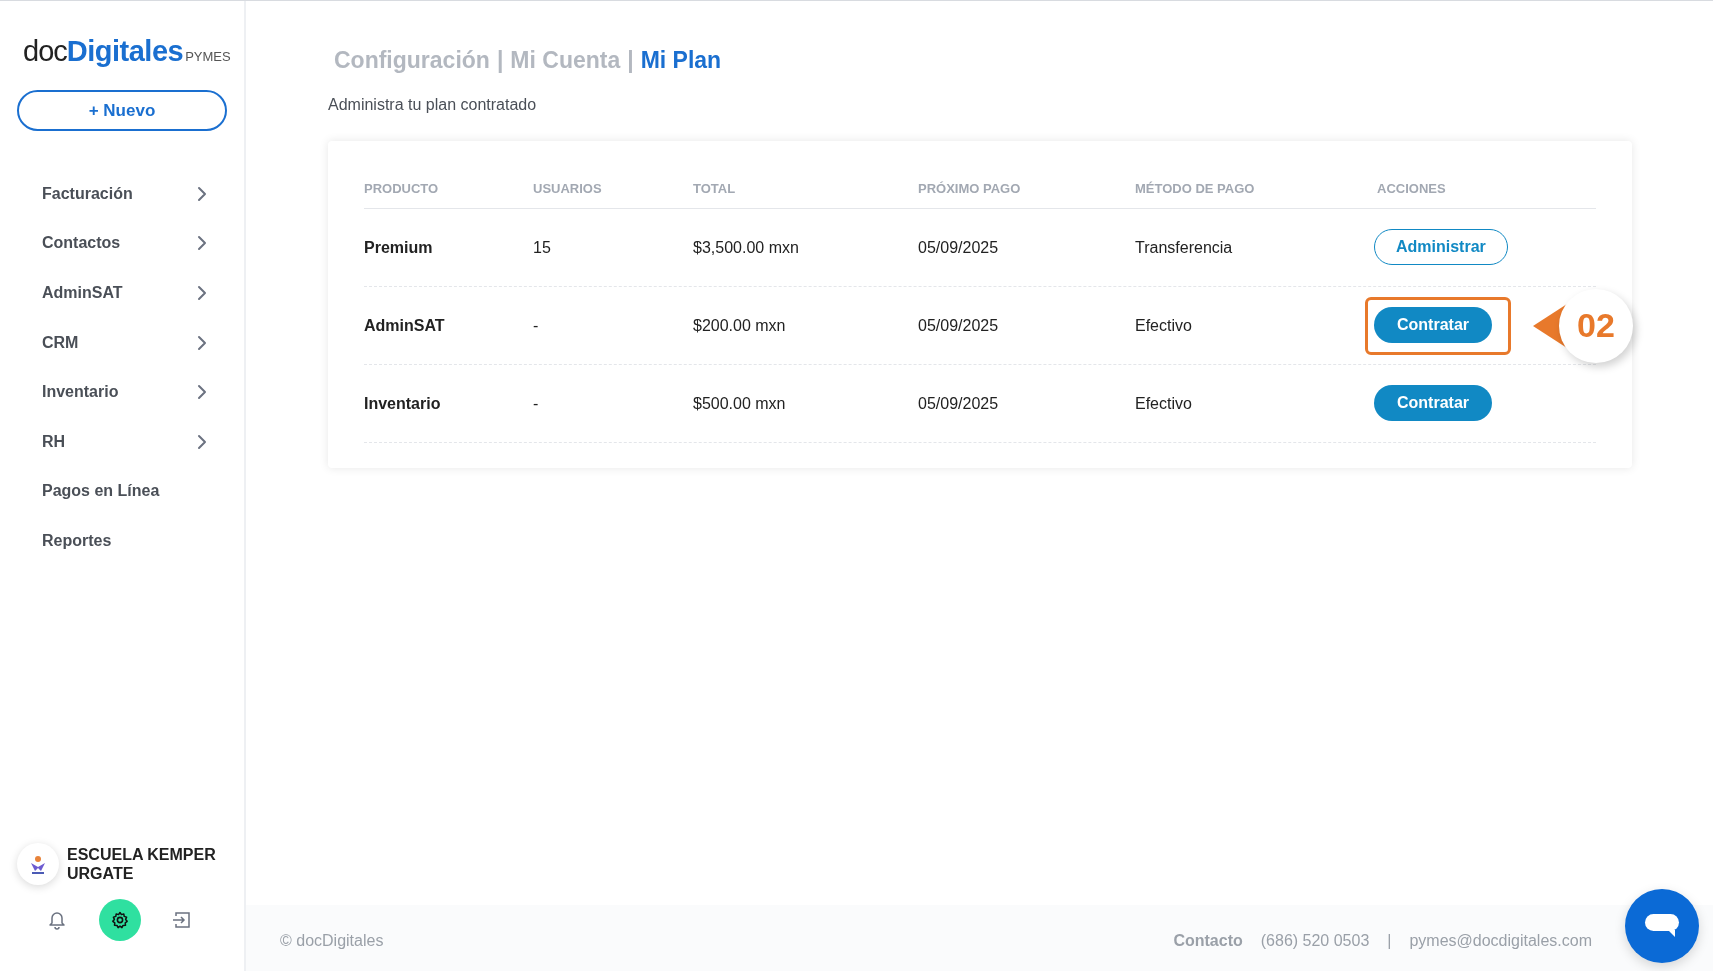 Image resolution: width=1713 pixels, height=971 pixels. Describe the element at coordinates (1184, 247) in the screenshot. I see `table-cell-text: Transferencia` at that location.